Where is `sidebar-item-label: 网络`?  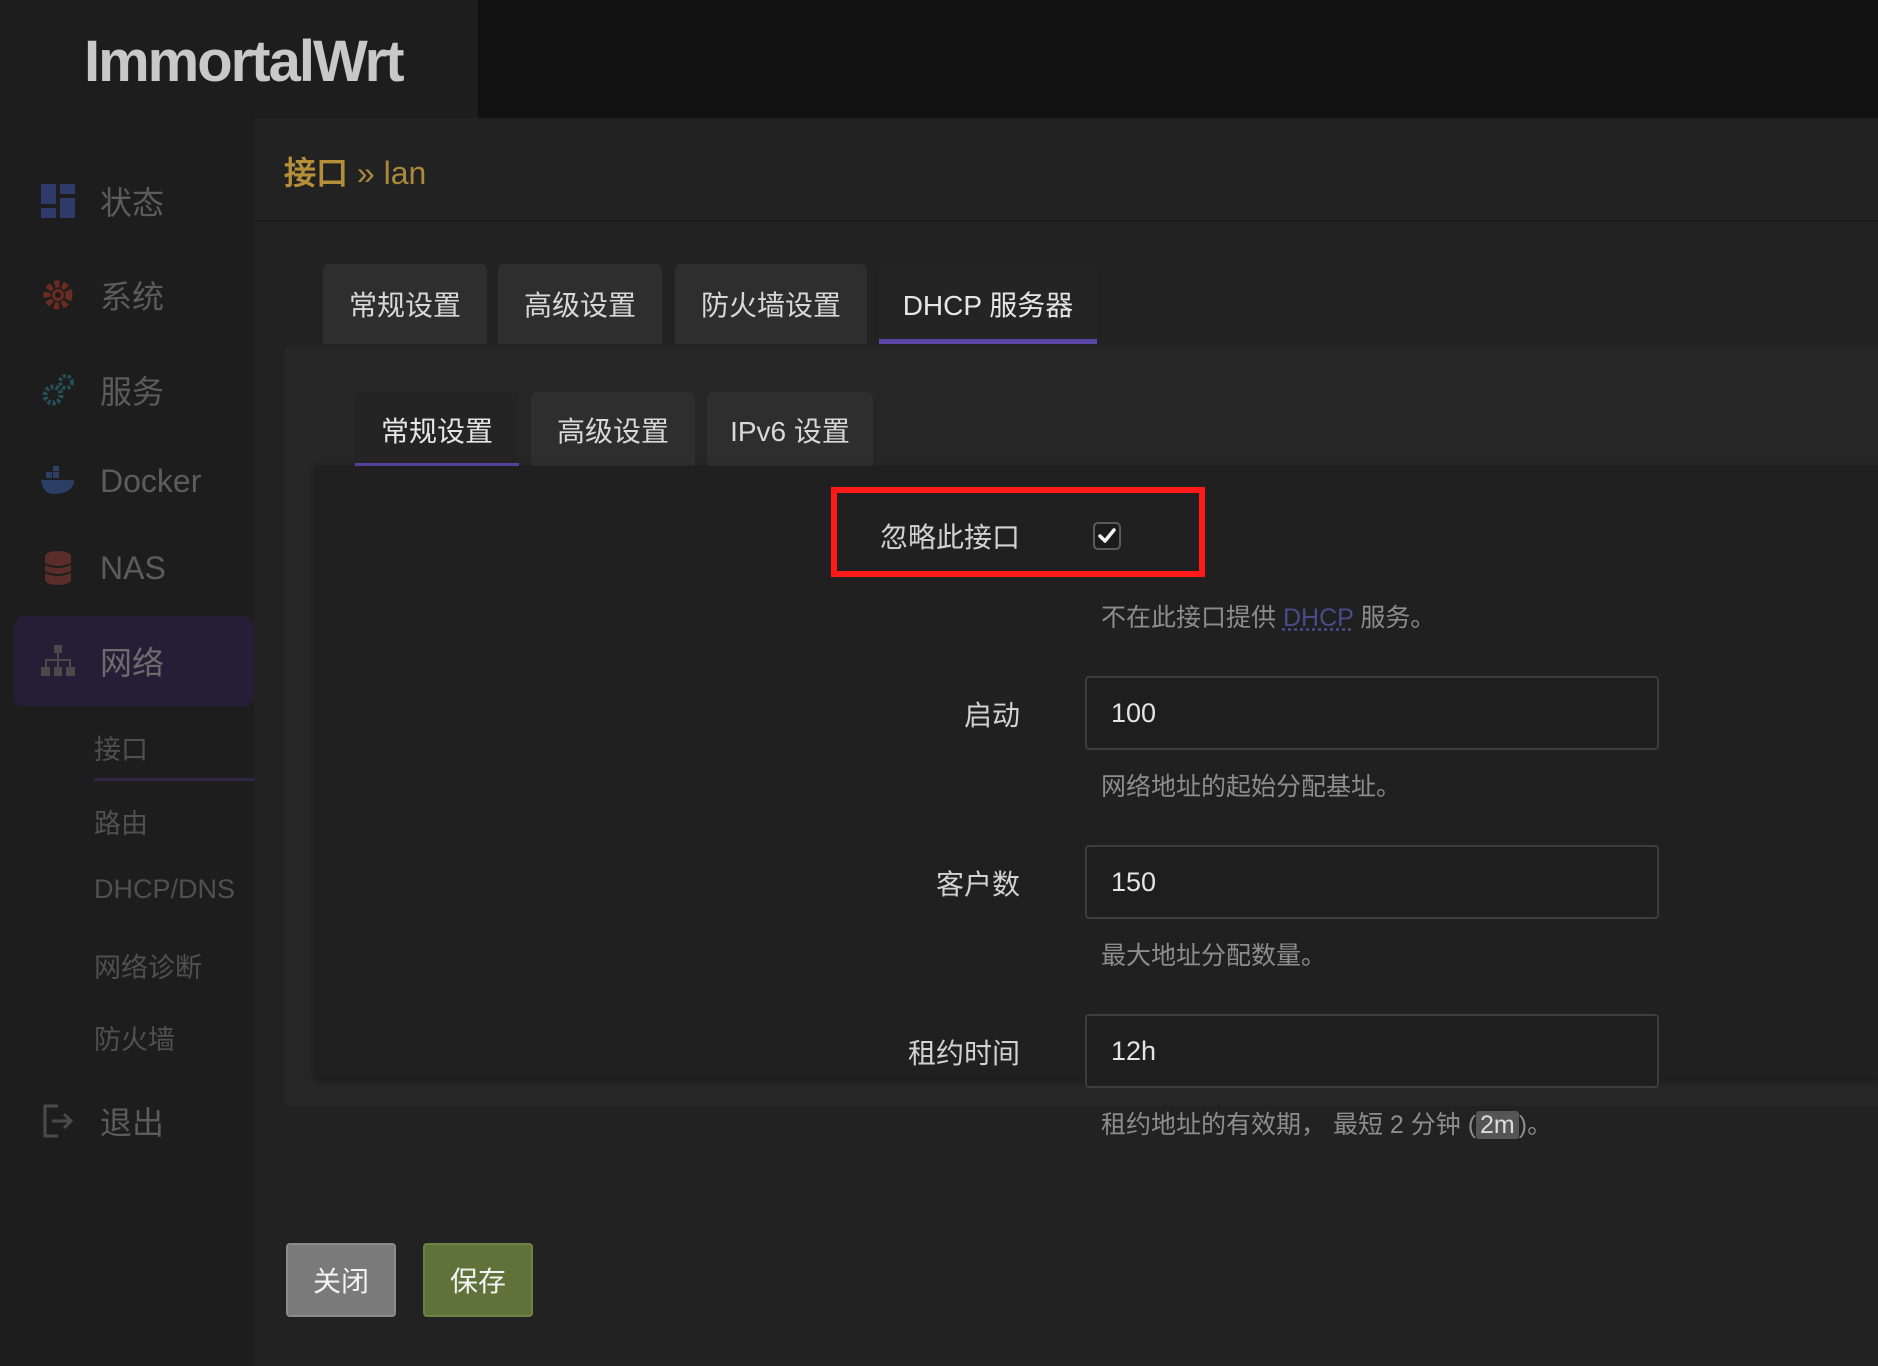
sidebar-item-label: 网络 is located at coordinates (132, 663).